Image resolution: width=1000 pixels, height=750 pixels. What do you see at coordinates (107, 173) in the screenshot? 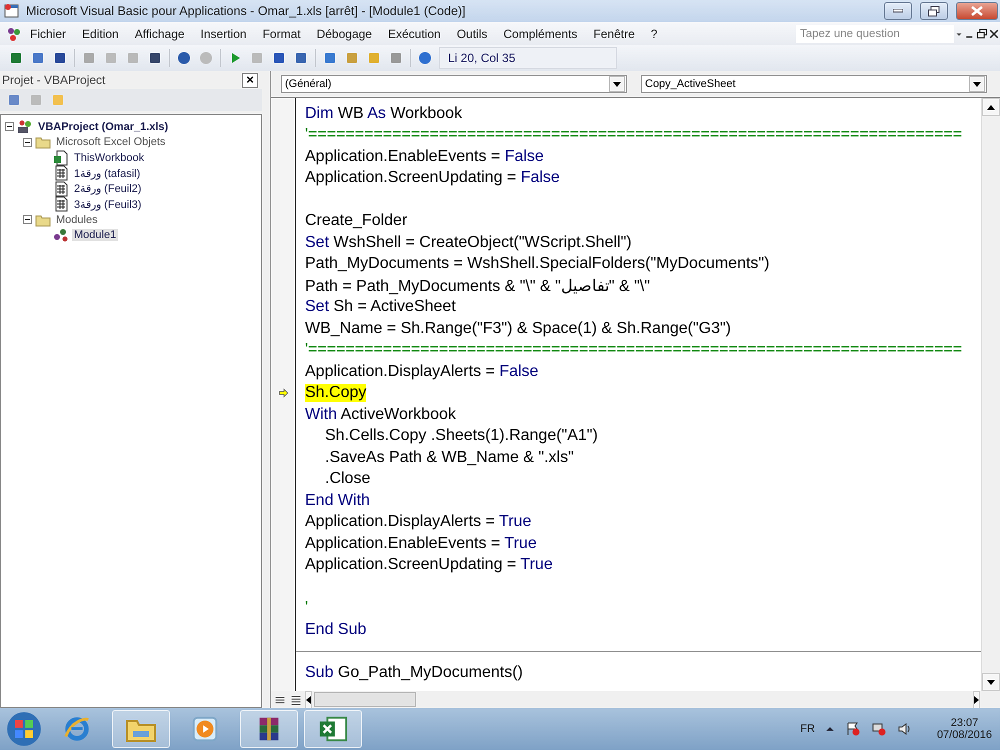
I see `tree-item: ورقة1 (tafasil)` at bounding box center [107, 173].